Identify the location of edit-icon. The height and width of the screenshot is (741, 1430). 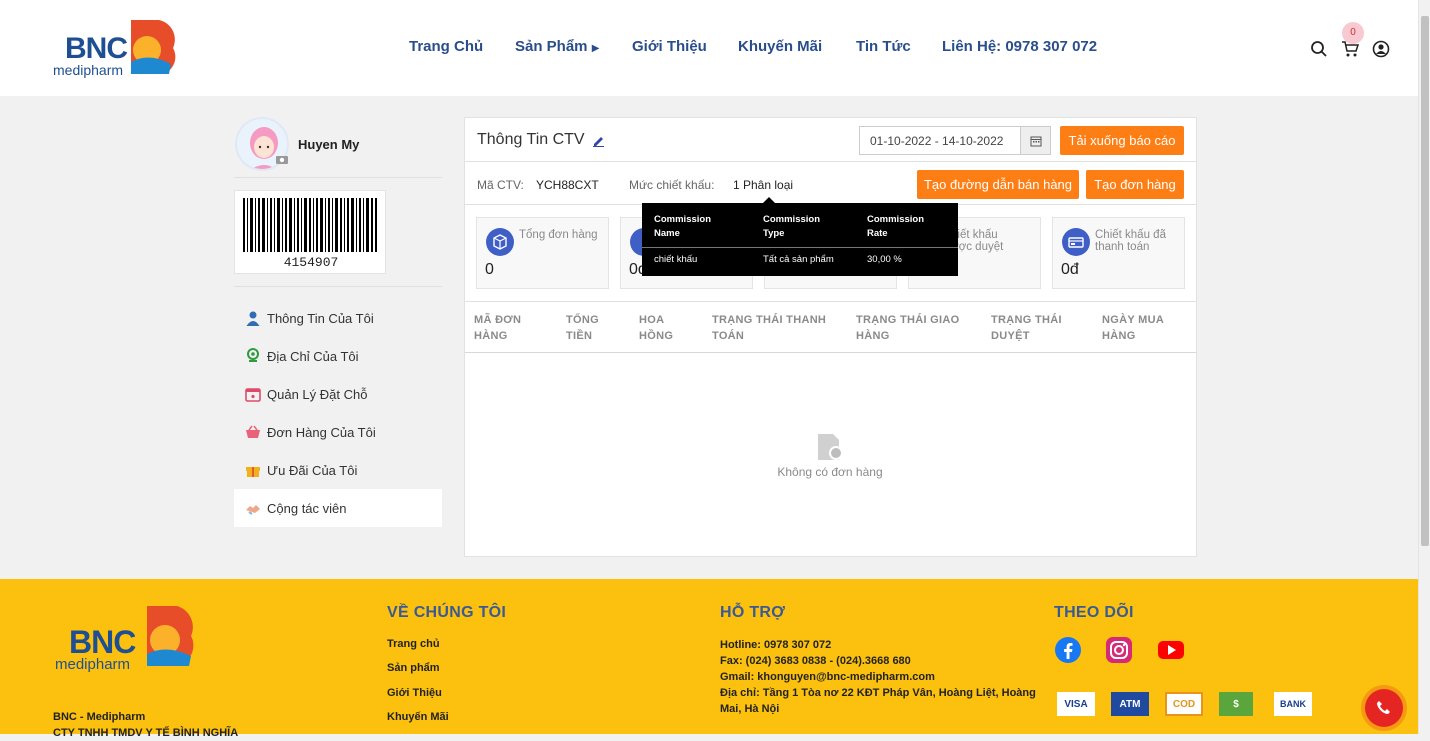
(598, 140).